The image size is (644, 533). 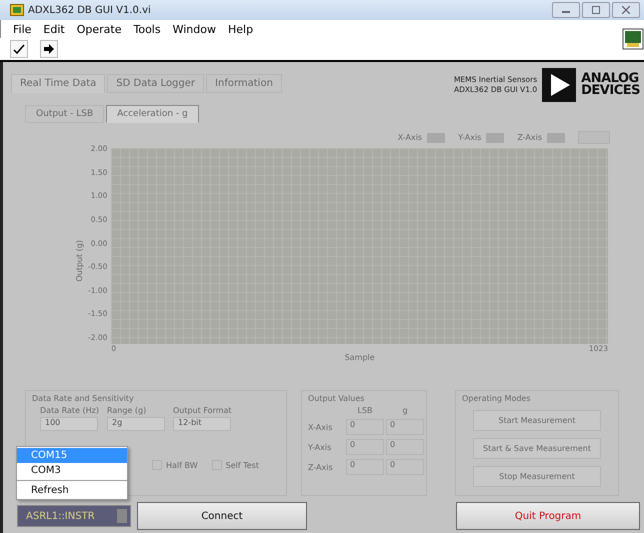 I want to click on field-label: Range (g), so click(x=127, y=410).